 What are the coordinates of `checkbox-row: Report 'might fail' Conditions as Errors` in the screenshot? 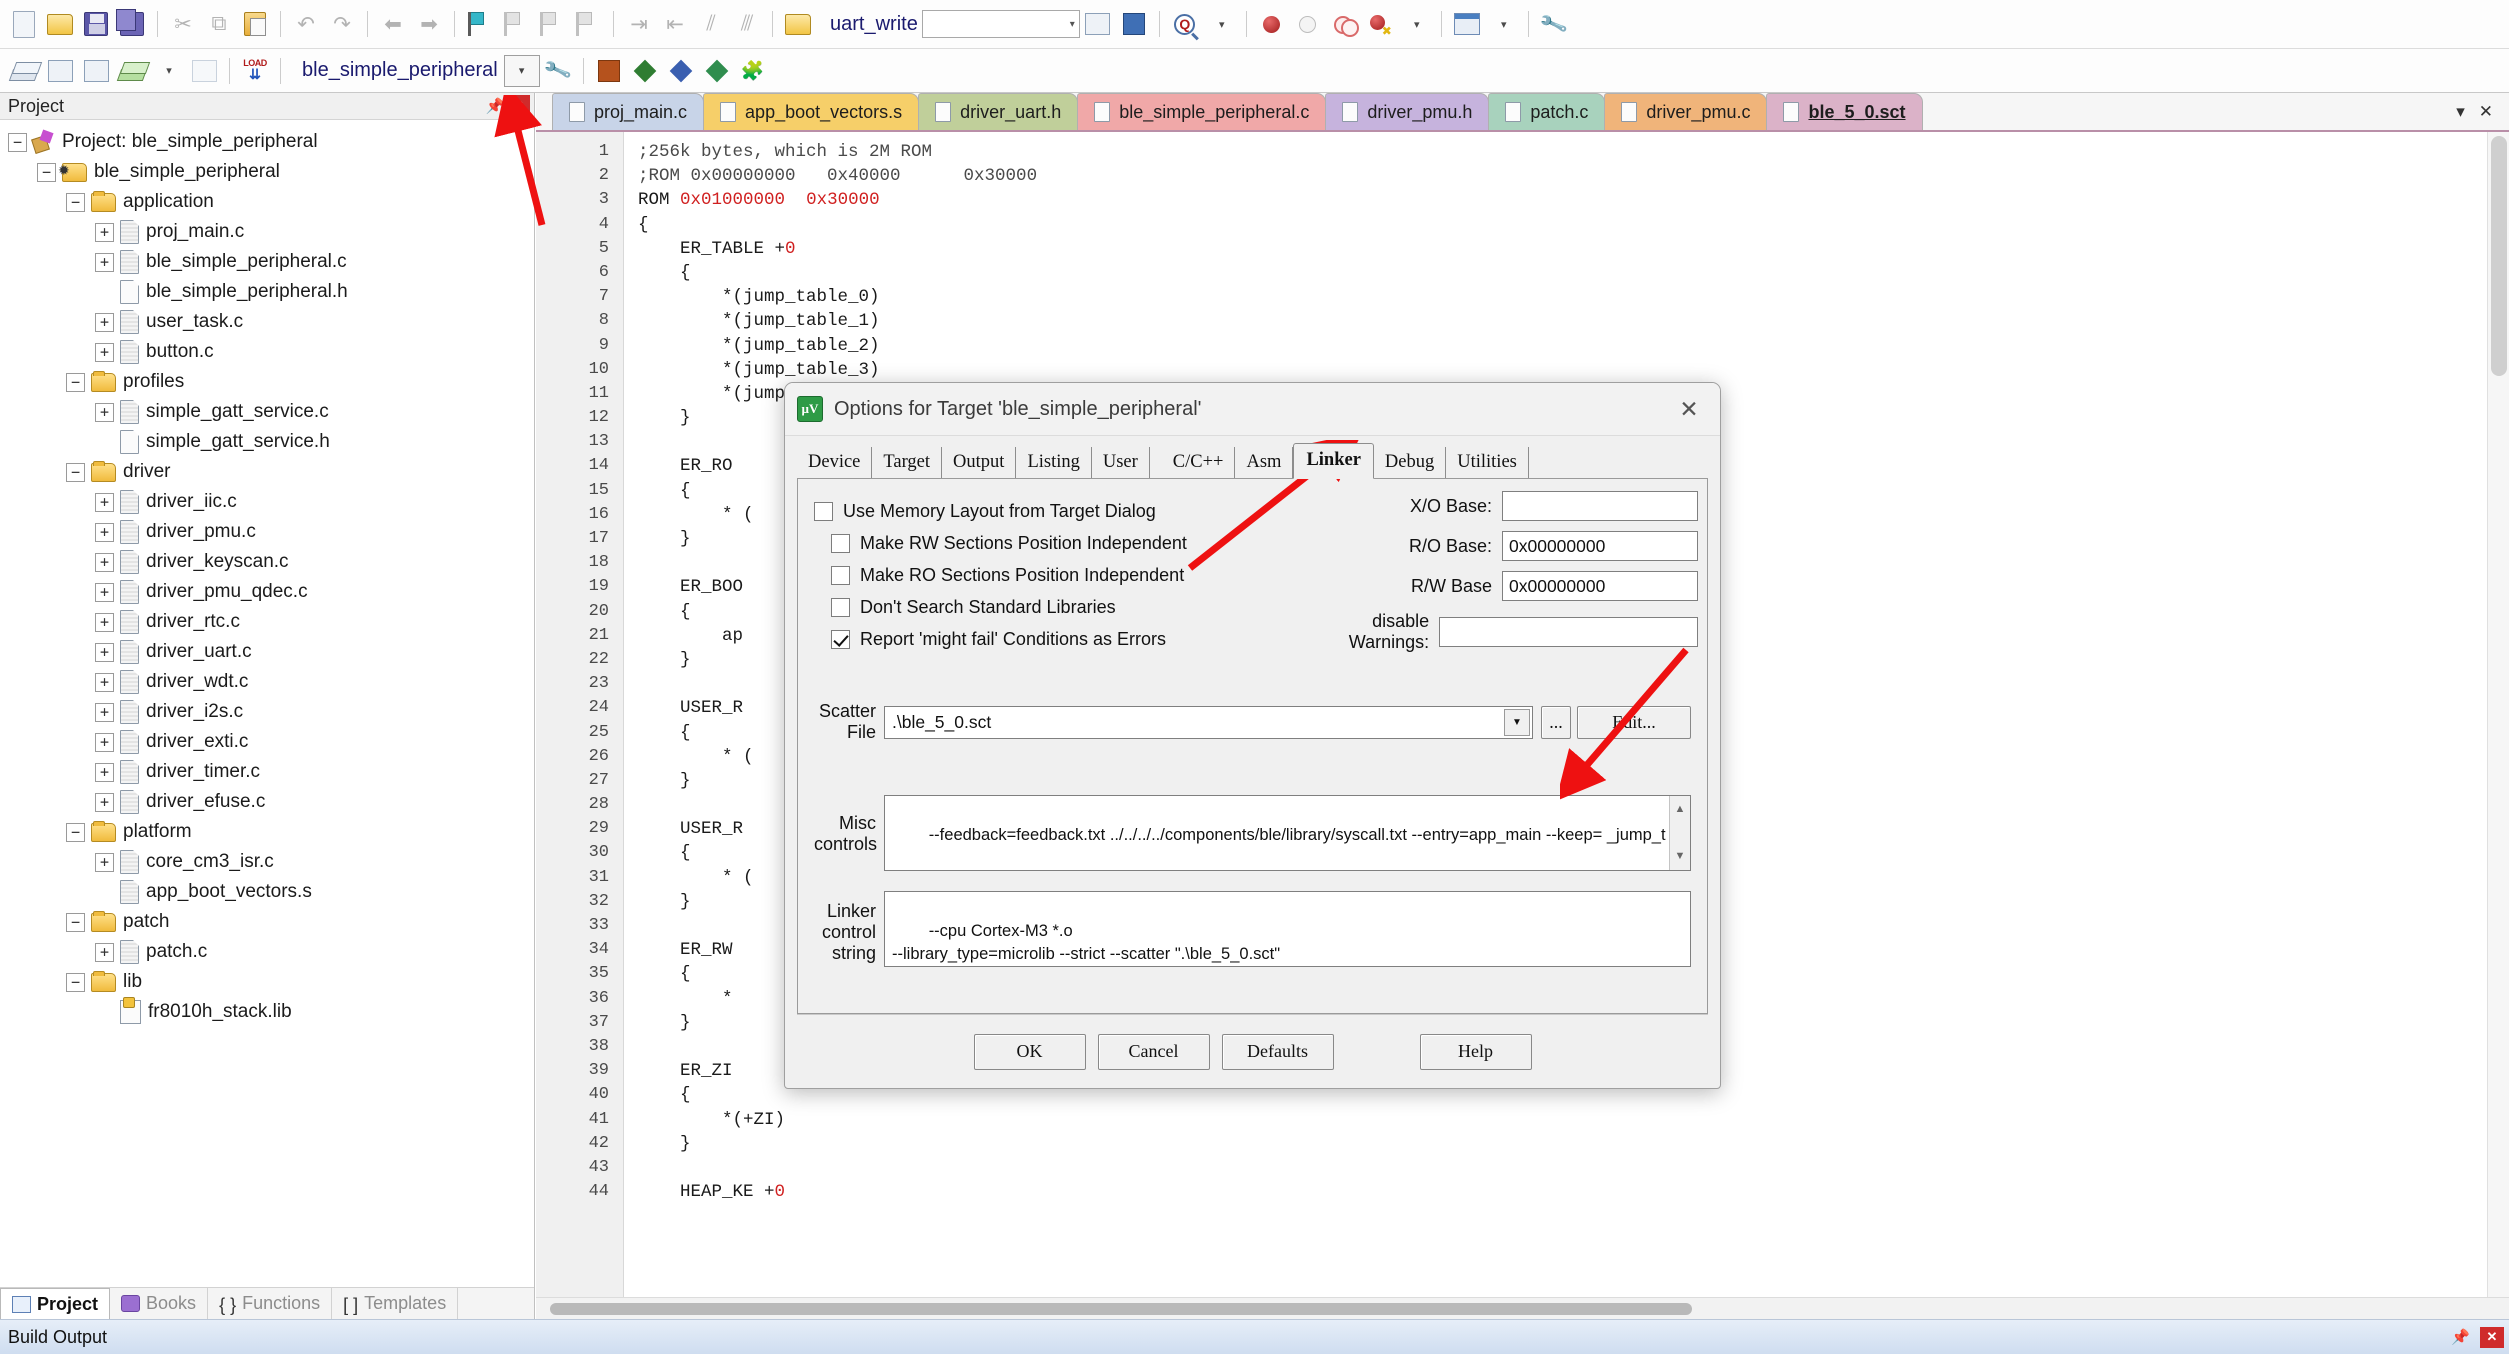 It's located at (1049, 639).